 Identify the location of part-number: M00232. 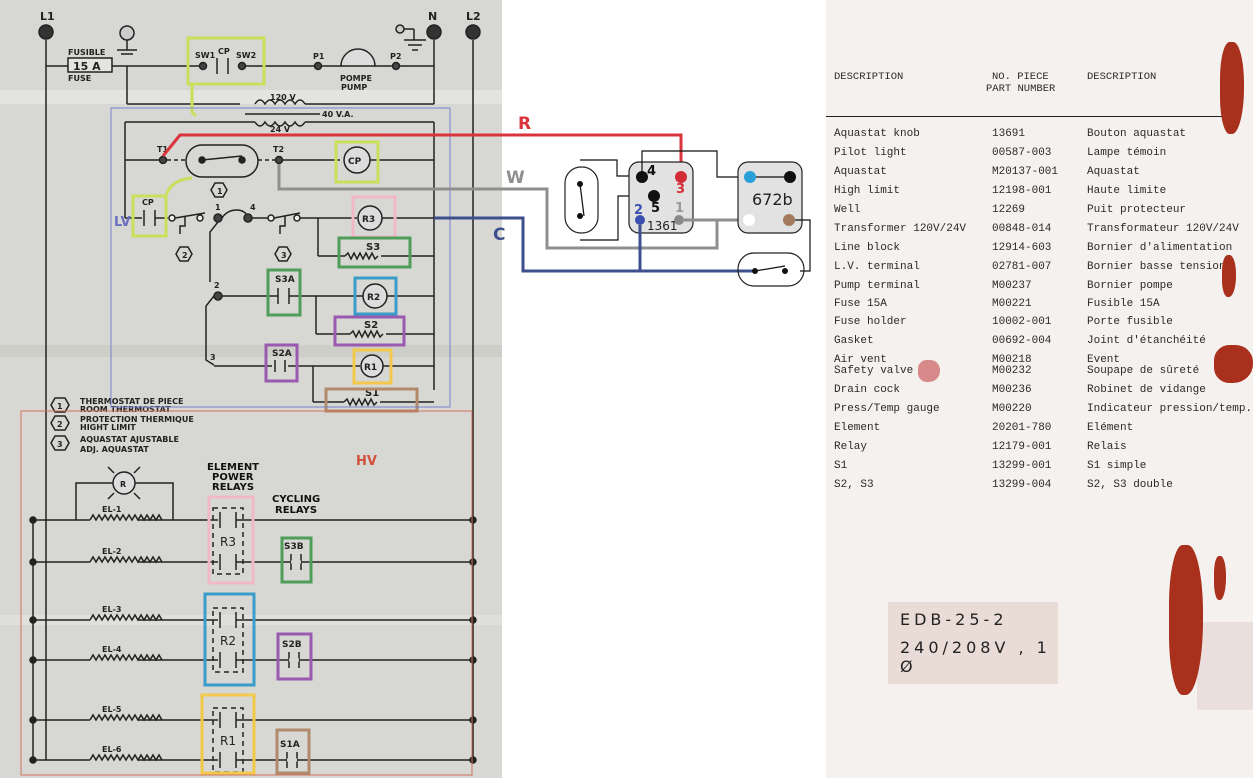
(1012, 371).